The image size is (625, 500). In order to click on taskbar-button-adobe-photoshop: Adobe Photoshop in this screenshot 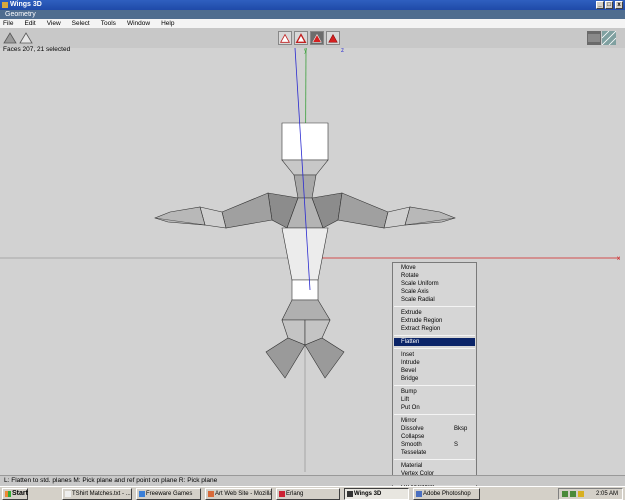, I will do `click(446, 494)`.